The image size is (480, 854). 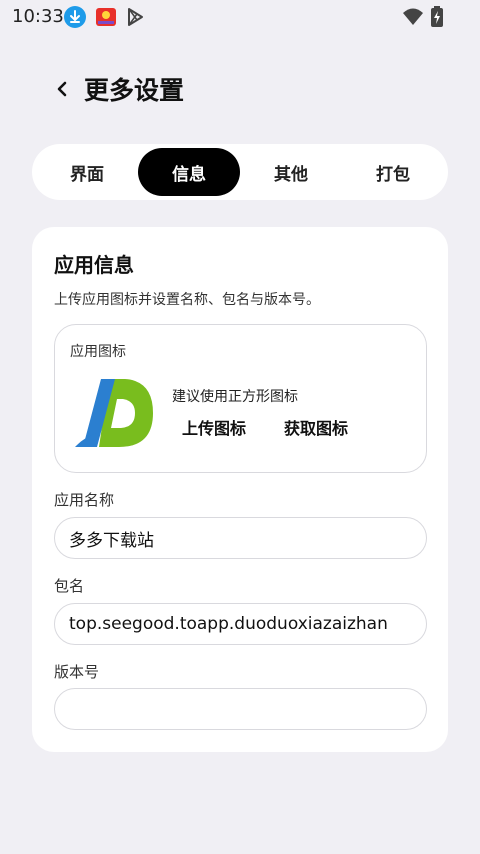 What do you see at coordinates (69, 586) in the screenshot?
I see `package-name-label: 包名` at bounding box center [69, 586].